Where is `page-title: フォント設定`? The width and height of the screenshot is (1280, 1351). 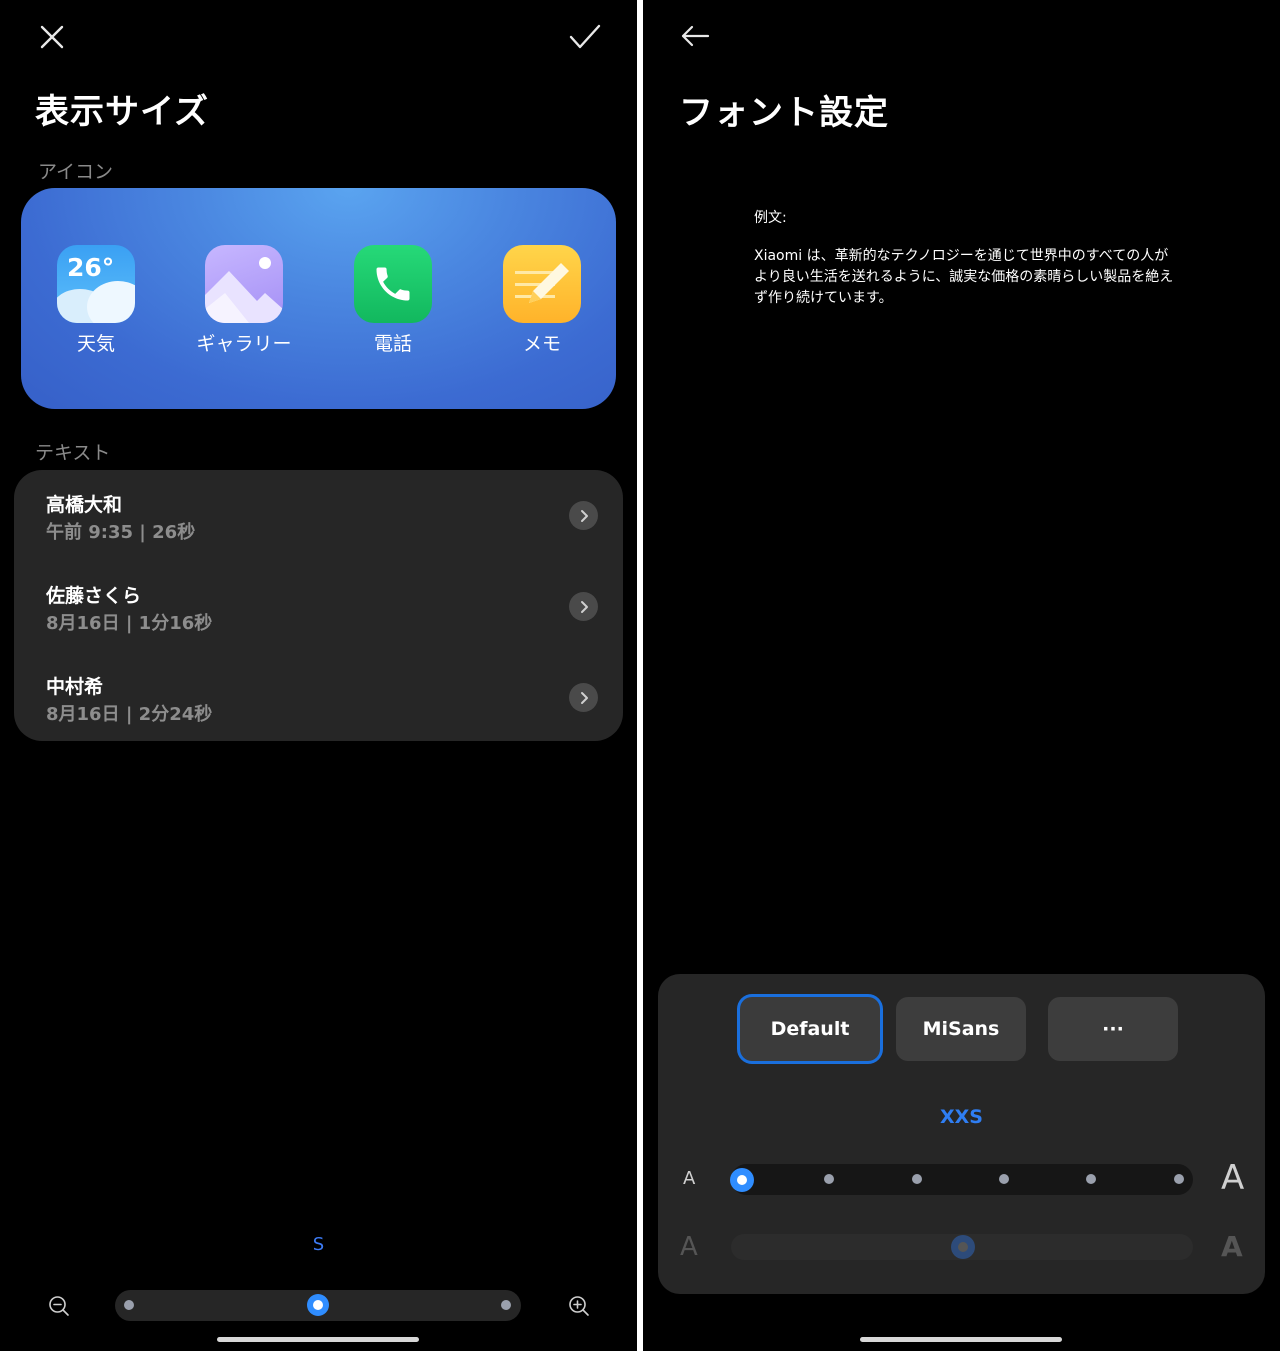
page-title: フォント設定 is located at coordinates (784, 113).